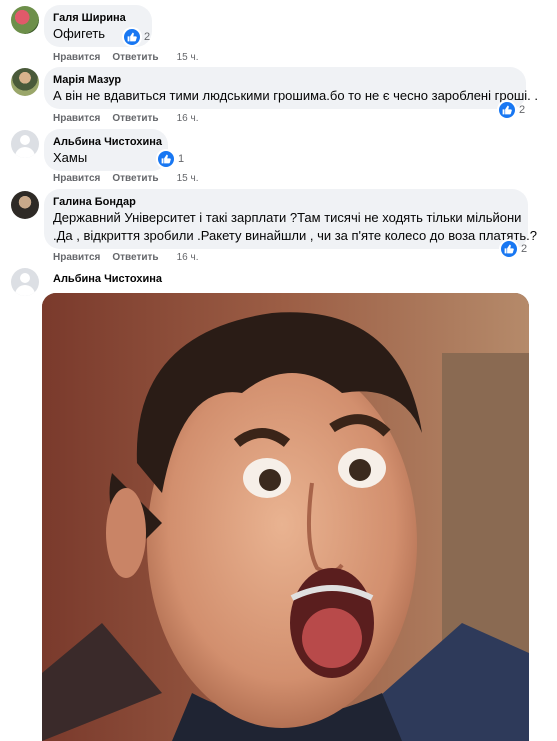 This screenshot has width=557, height=741. I want to click on reaction-count: 1, so click(171, 159).